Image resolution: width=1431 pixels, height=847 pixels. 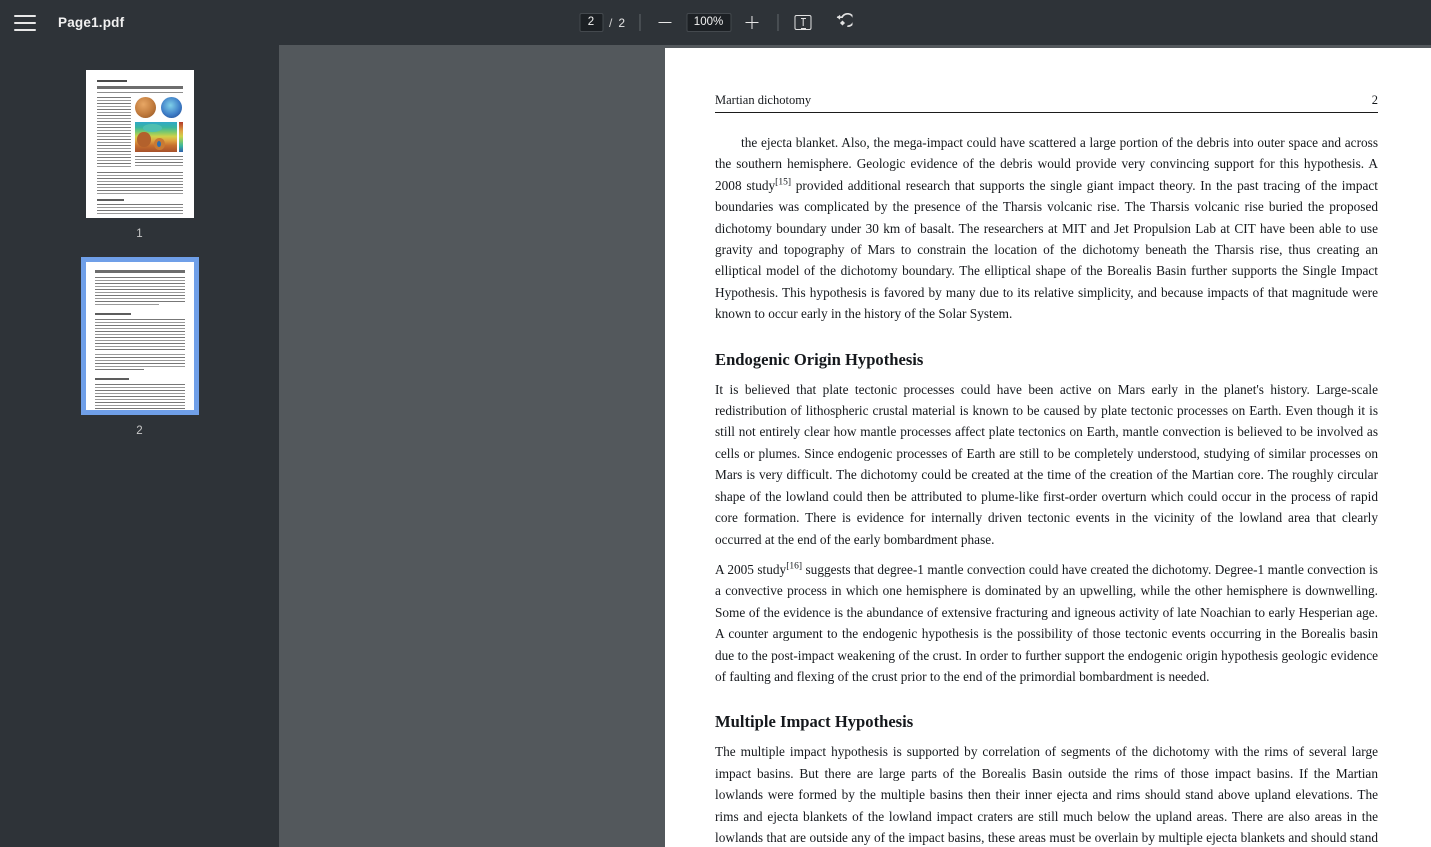 I want to click on hamburger-menu-icon, so click(x=25, y=22).